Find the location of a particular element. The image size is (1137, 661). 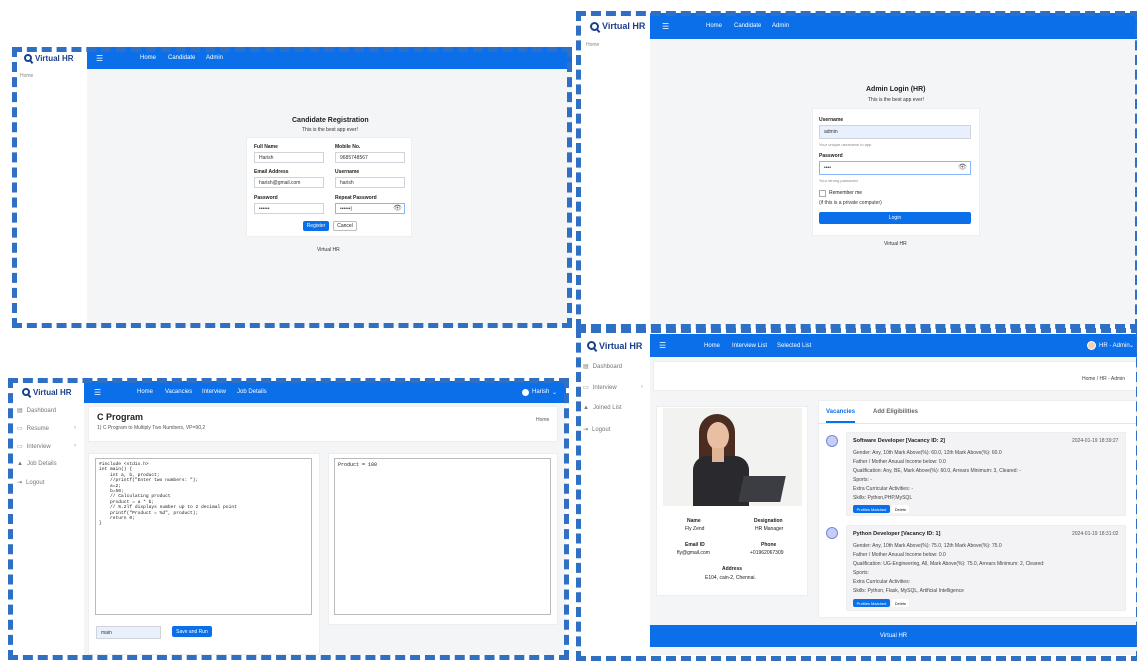

vacancy-date: 2024-01-19 18:39:27 is located at coordinates (1095, 441).